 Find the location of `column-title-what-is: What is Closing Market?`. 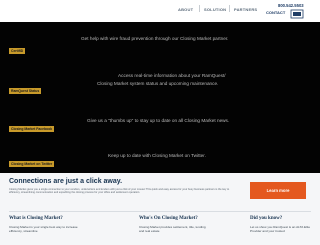

column-title-what-is: What is Closing Market? is located at coordinates (36, 218).